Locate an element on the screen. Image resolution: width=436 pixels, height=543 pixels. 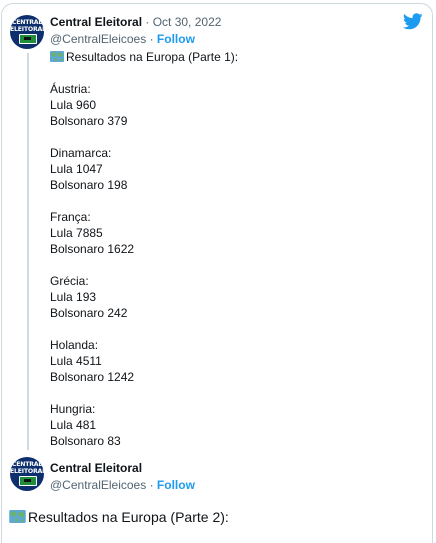
tweet-intro: Resultados na Europa (Parte 1): is located at coordinates (144, 57).